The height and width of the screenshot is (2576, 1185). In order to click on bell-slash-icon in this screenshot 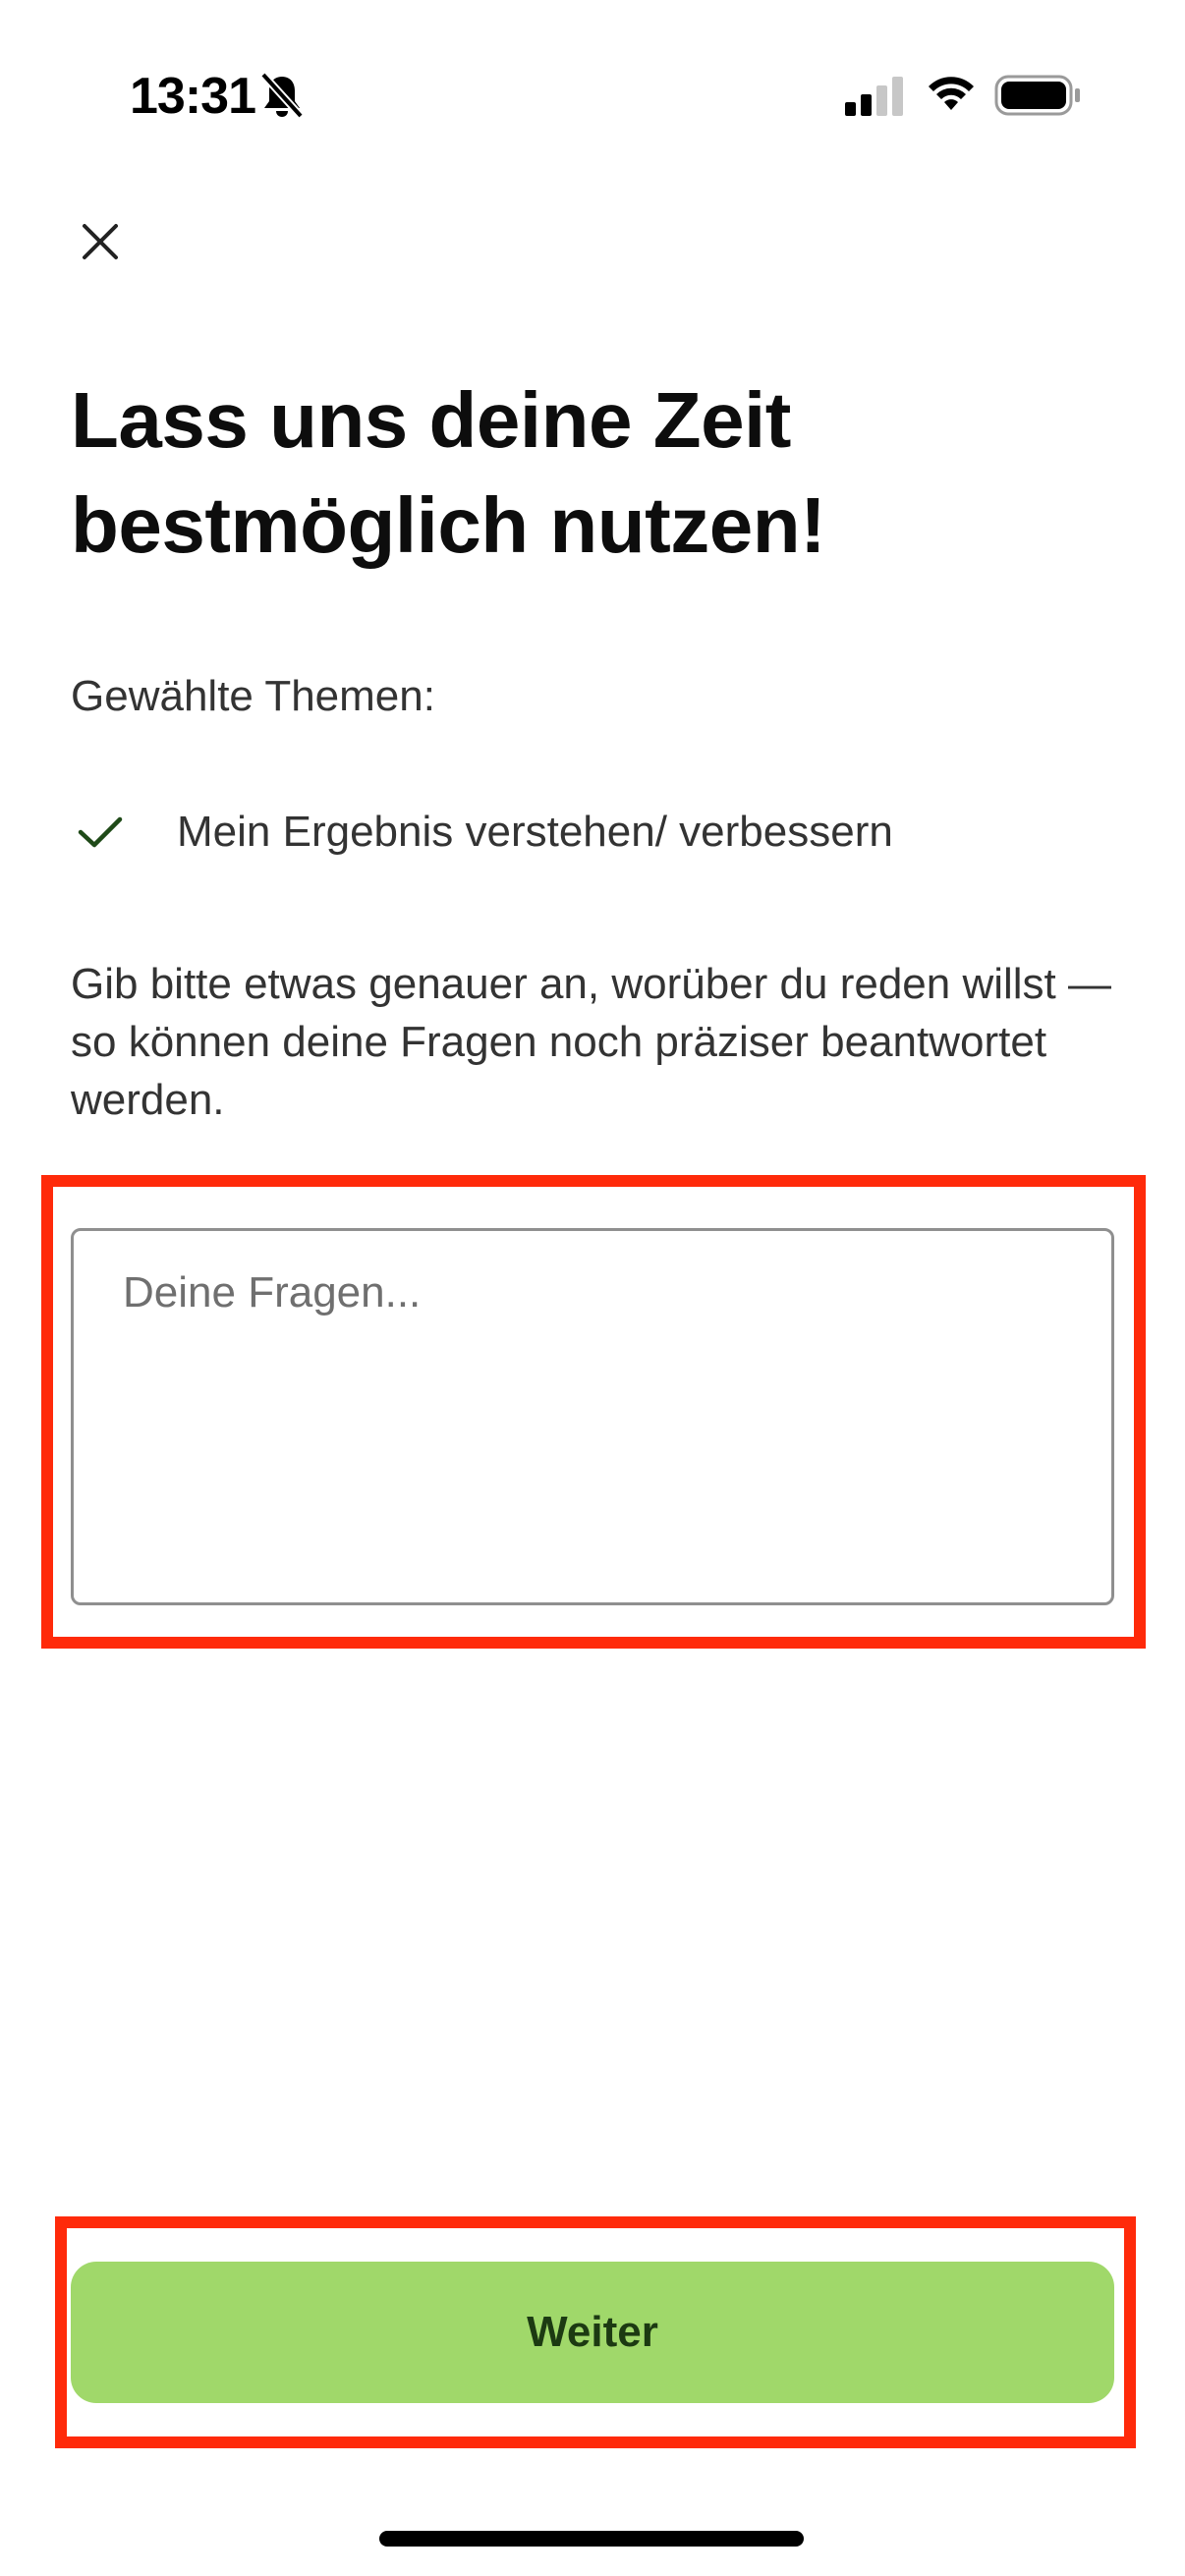, I will do `click(282, 95)`.